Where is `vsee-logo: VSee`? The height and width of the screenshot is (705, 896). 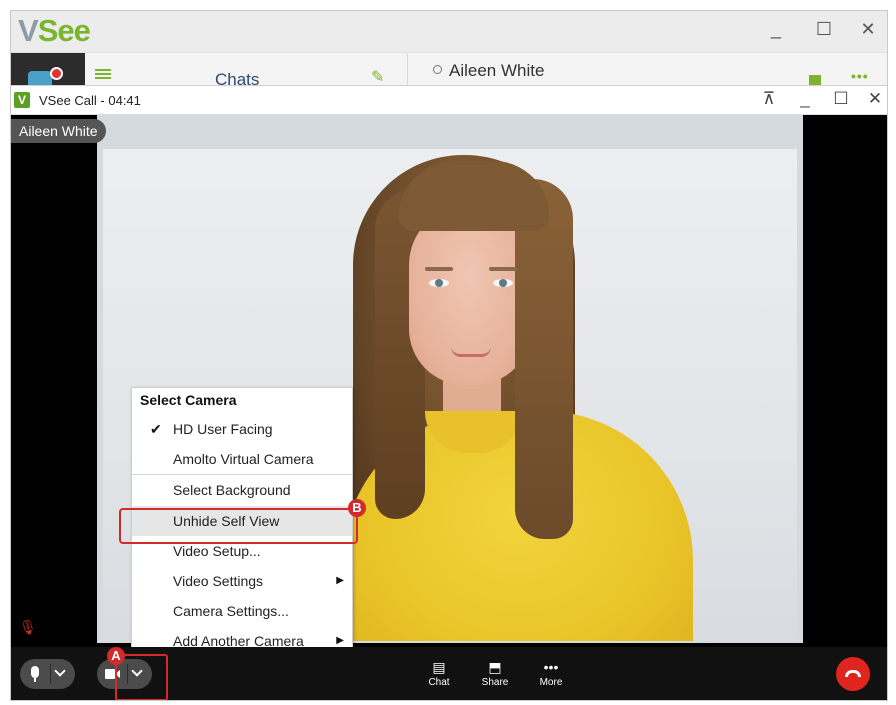
vsee-logo: VSee is located at coordinates (54, 31).